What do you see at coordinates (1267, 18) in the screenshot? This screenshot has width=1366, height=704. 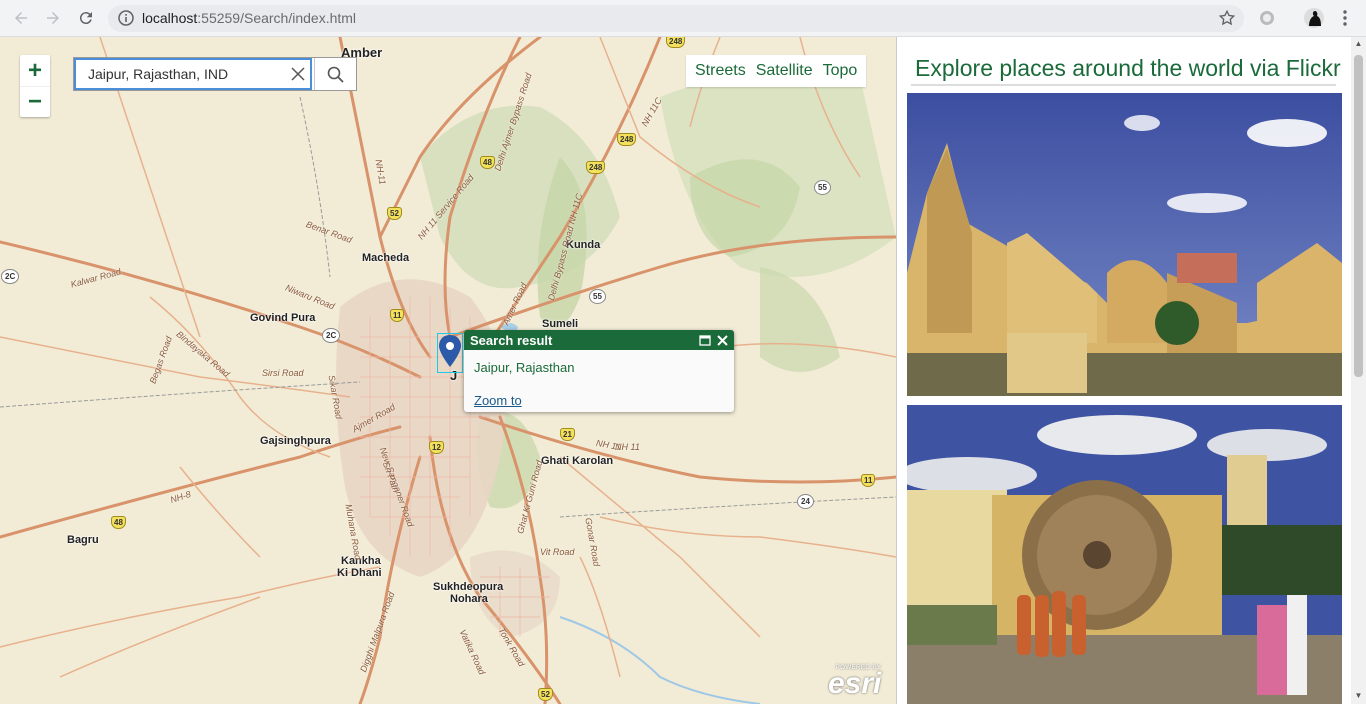 I see `extension-icon` at bounding box center [1267, 18].